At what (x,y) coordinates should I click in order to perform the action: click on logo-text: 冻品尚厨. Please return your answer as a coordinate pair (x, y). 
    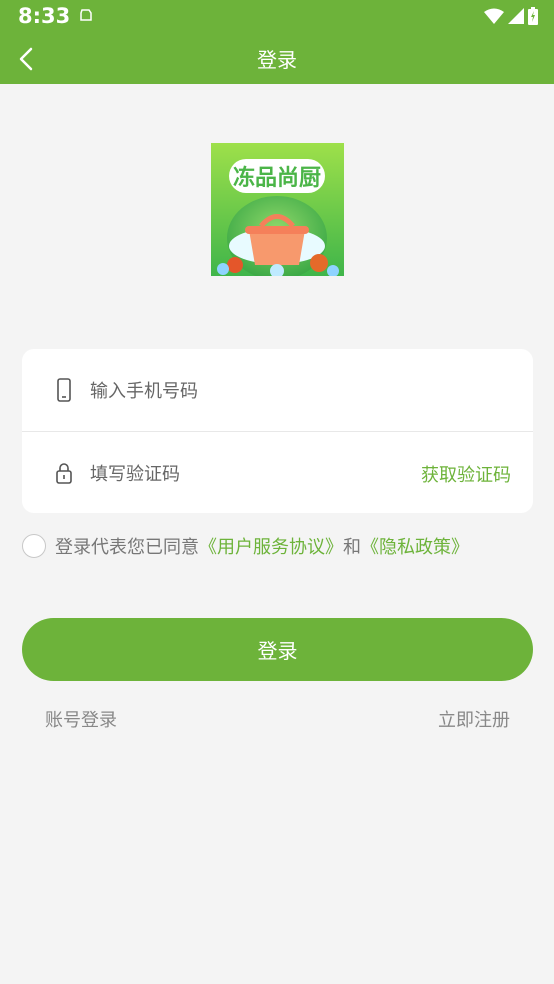
    Looking at the image, I should click on (277, 178).